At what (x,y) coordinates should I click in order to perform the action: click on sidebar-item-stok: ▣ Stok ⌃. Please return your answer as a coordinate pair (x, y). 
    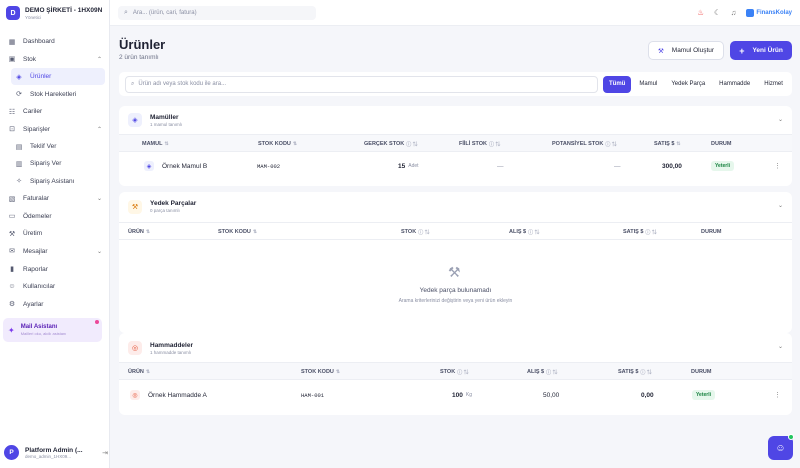
    Looking at the image, I should click on (54, 60).